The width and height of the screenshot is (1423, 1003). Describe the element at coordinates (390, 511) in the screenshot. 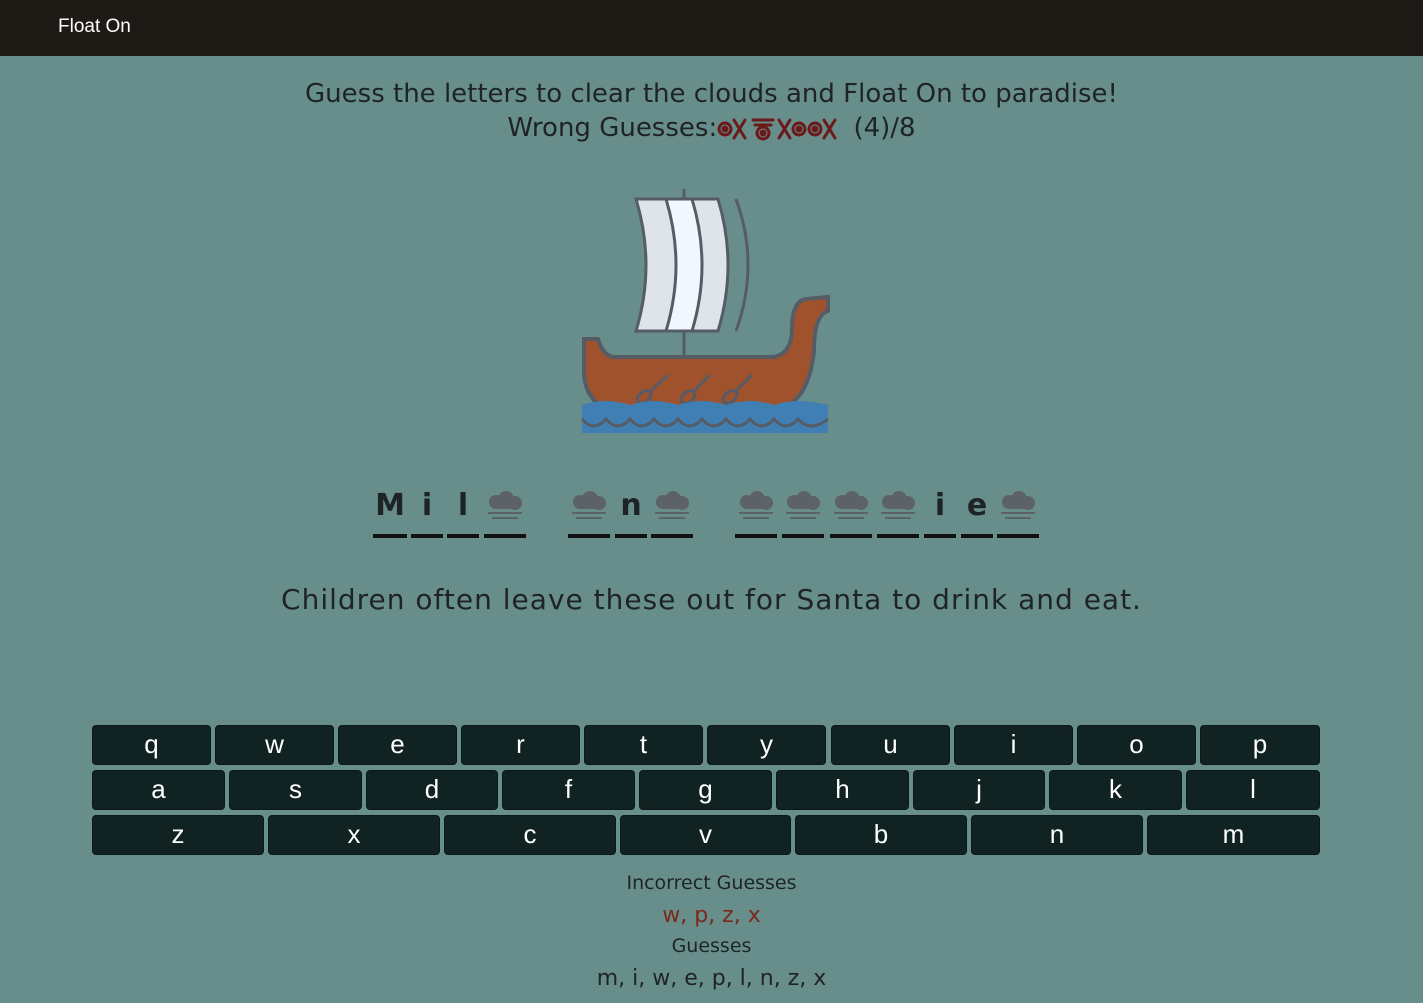

I see `letter-slot: M` at that location.